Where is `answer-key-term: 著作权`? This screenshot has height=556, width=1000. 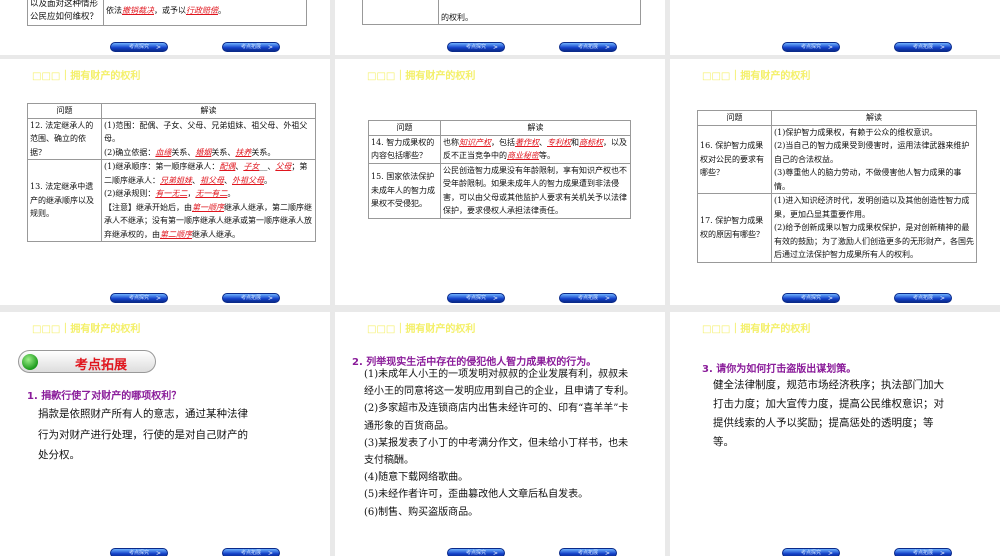 answer-key-term: 著作权 is located at coordinates (527, 142).